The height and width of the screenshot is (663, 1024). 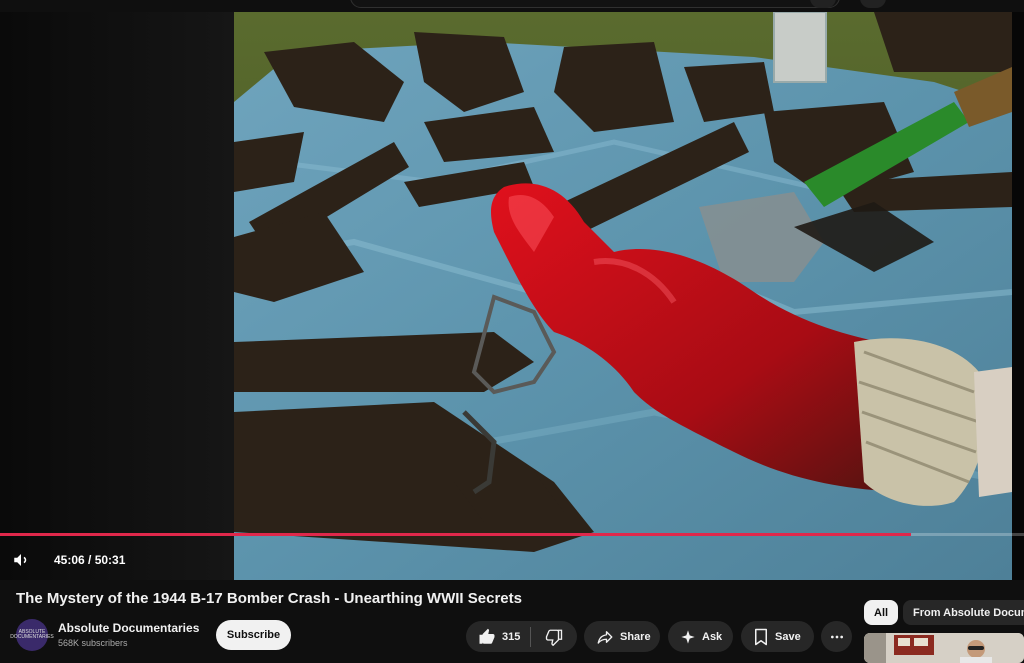 What do you see at coordinates (963, 612) in the screenshot?
I see `chip-from-channel: From Absolute Documentaries` at bounding box center [963, 612].